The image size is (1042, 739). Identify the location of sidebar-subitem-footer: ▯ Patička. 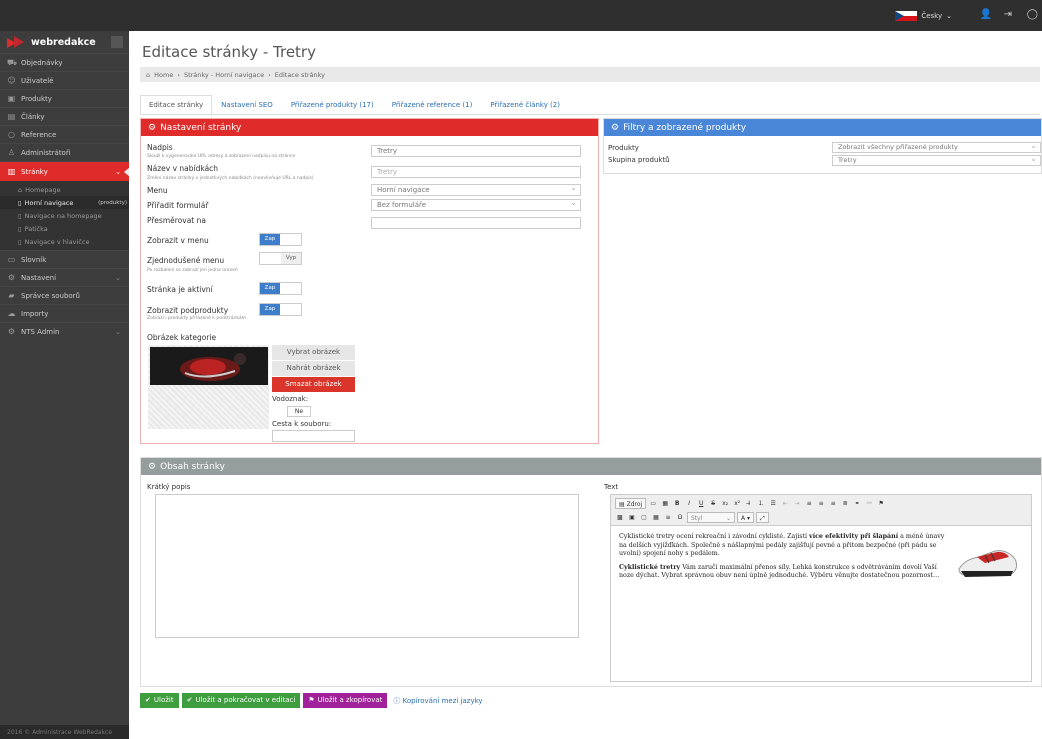
(64, 228).